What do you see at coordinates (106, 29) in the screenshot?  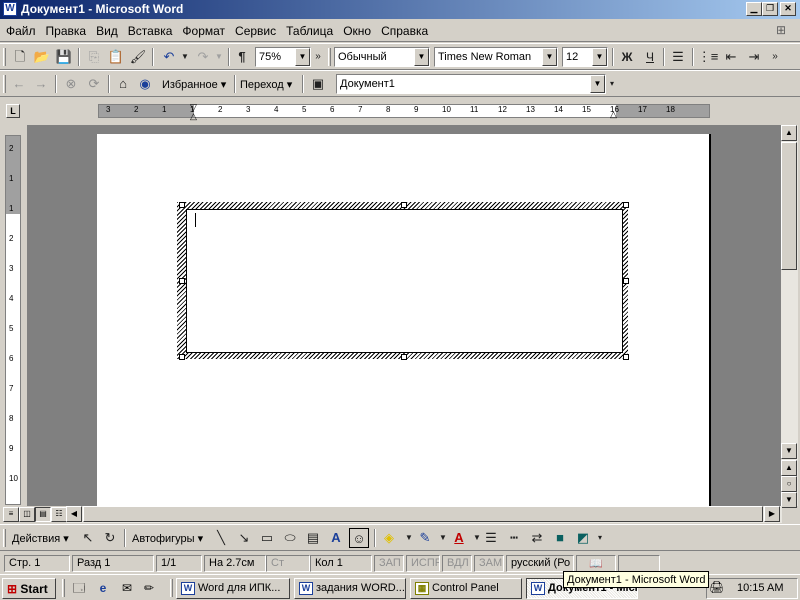 I see `menu-view: Вид` at bounding box center [106, 29].